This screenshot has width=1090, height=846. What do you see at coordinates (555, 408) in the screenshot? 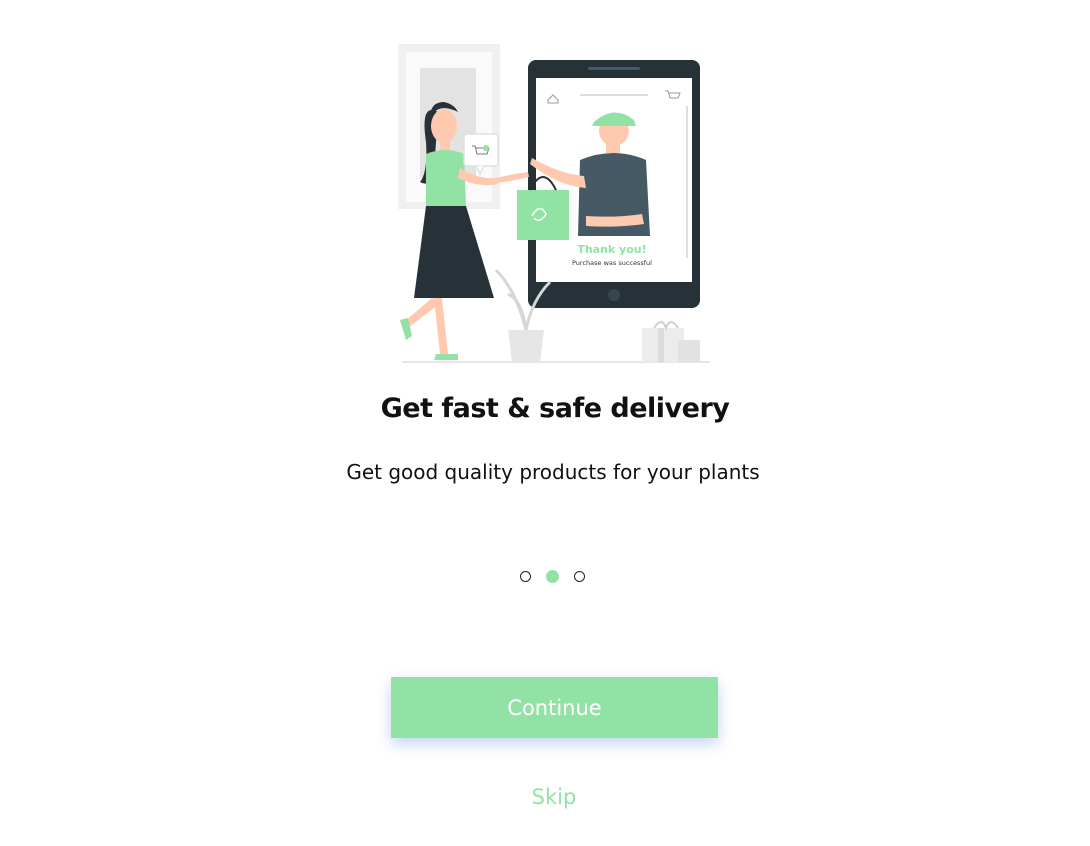
I see `page-title: Get fast & safe delivery` at bounding box center [555, 408].